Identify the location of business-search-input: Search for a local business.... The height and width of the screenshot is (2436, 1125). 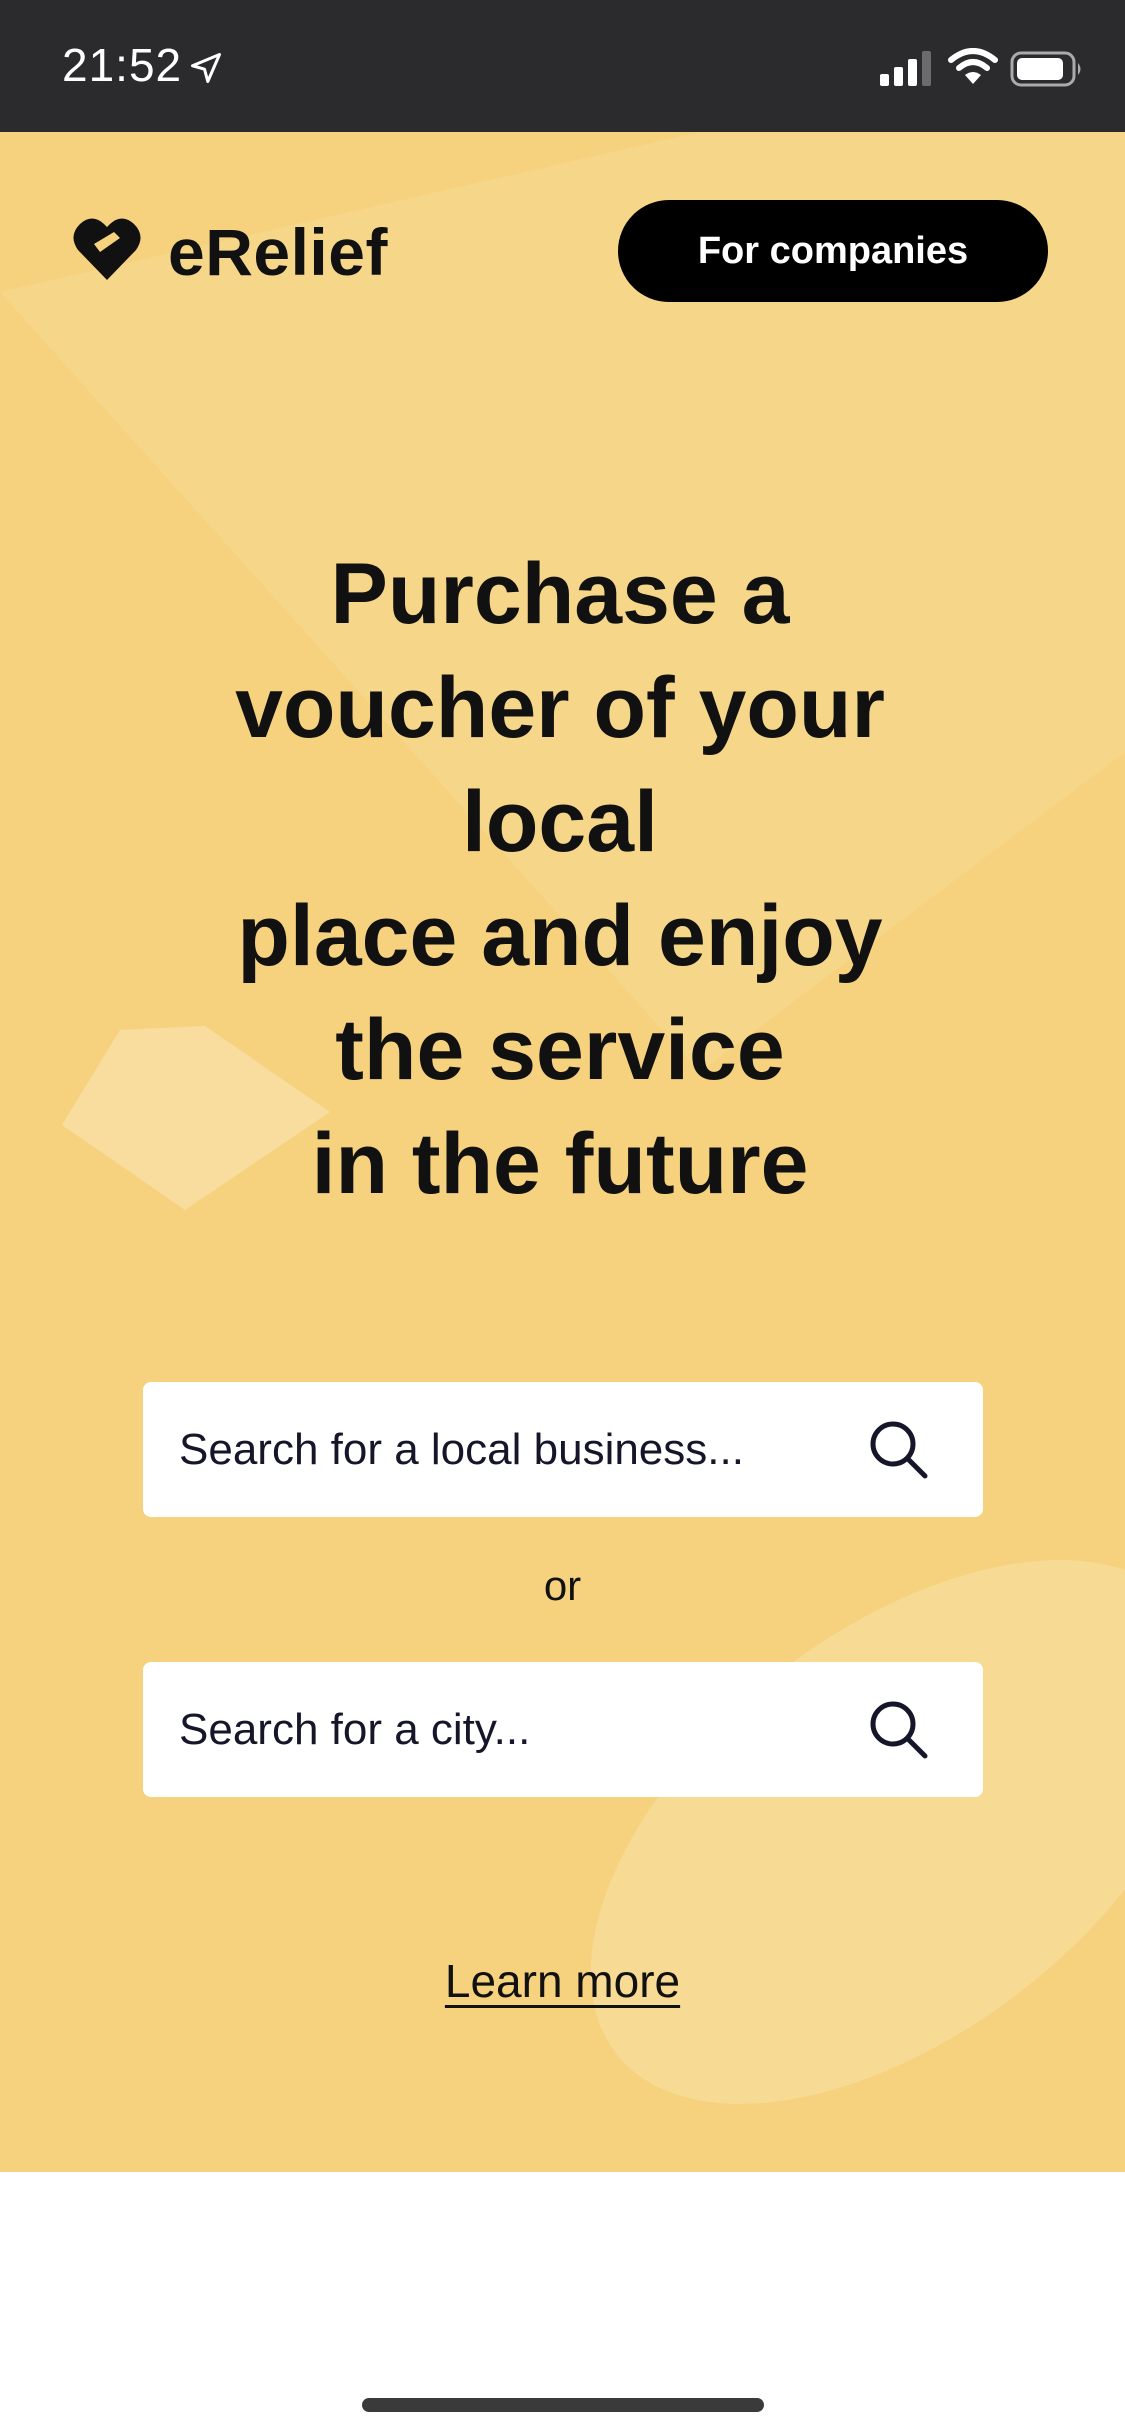
(563, 1449).